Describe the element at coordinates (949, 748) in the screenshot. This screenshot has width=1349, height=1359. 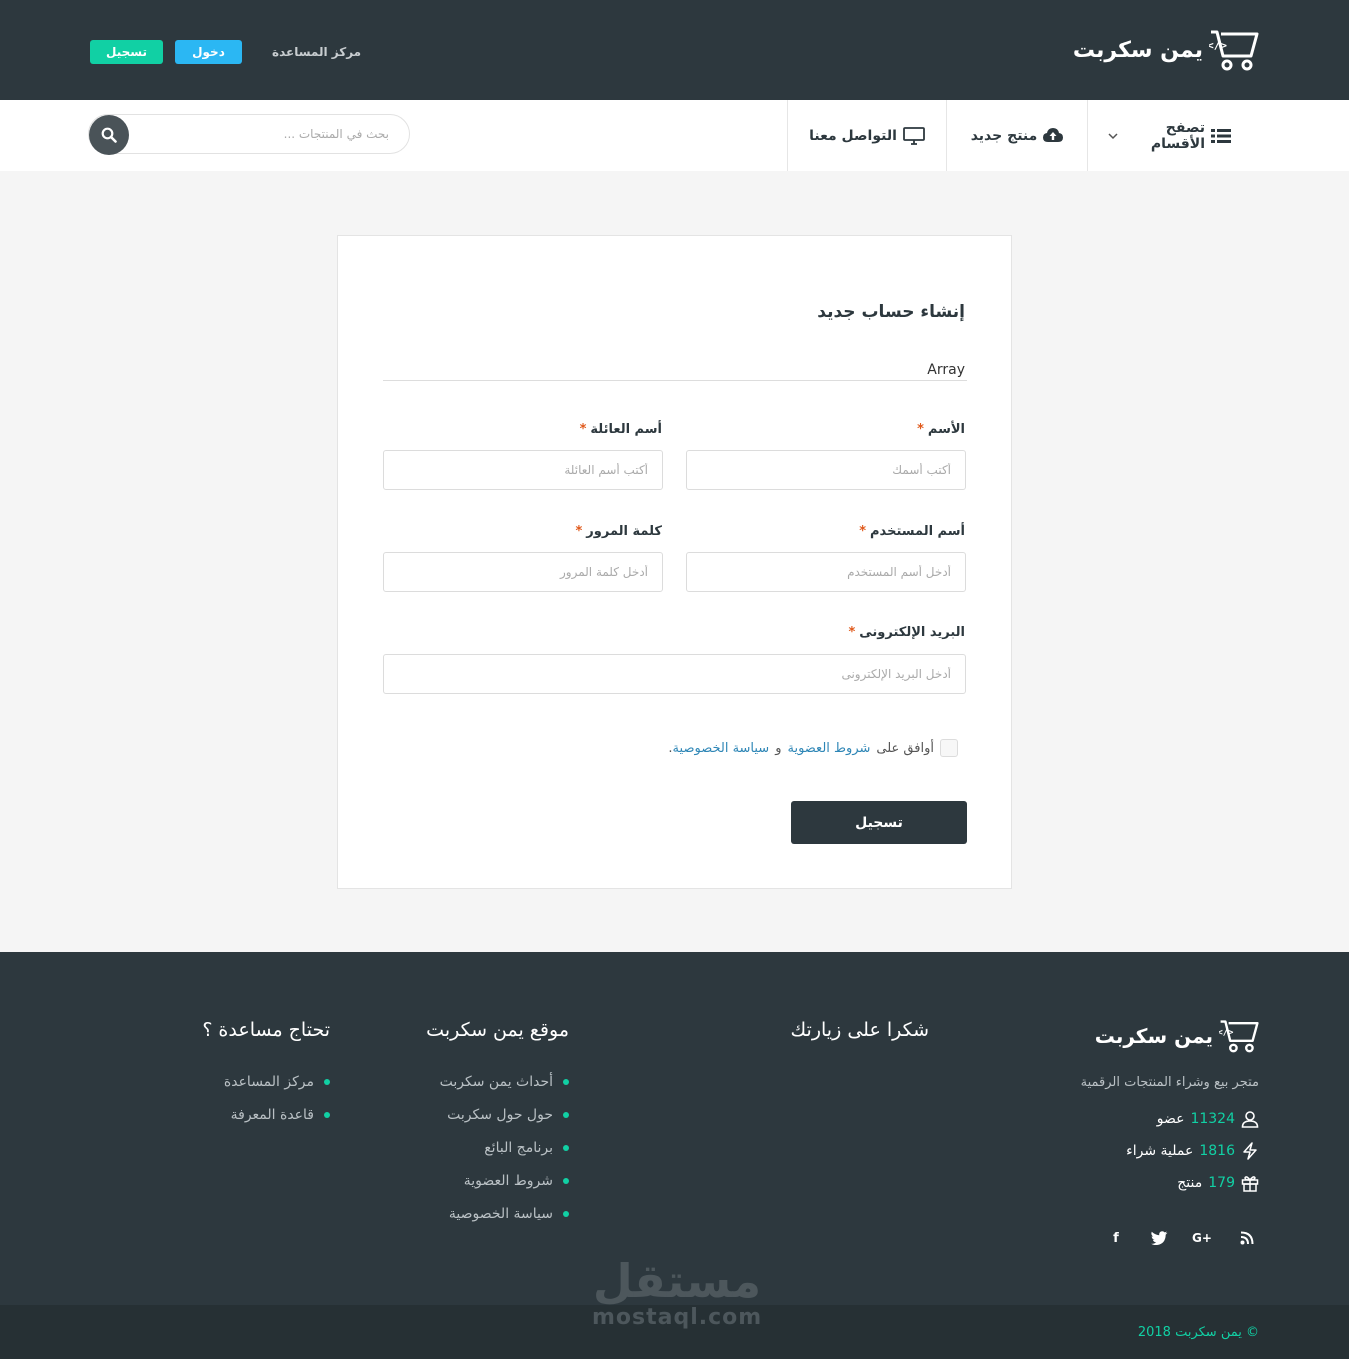
I see `terms-checkbox` at that location.